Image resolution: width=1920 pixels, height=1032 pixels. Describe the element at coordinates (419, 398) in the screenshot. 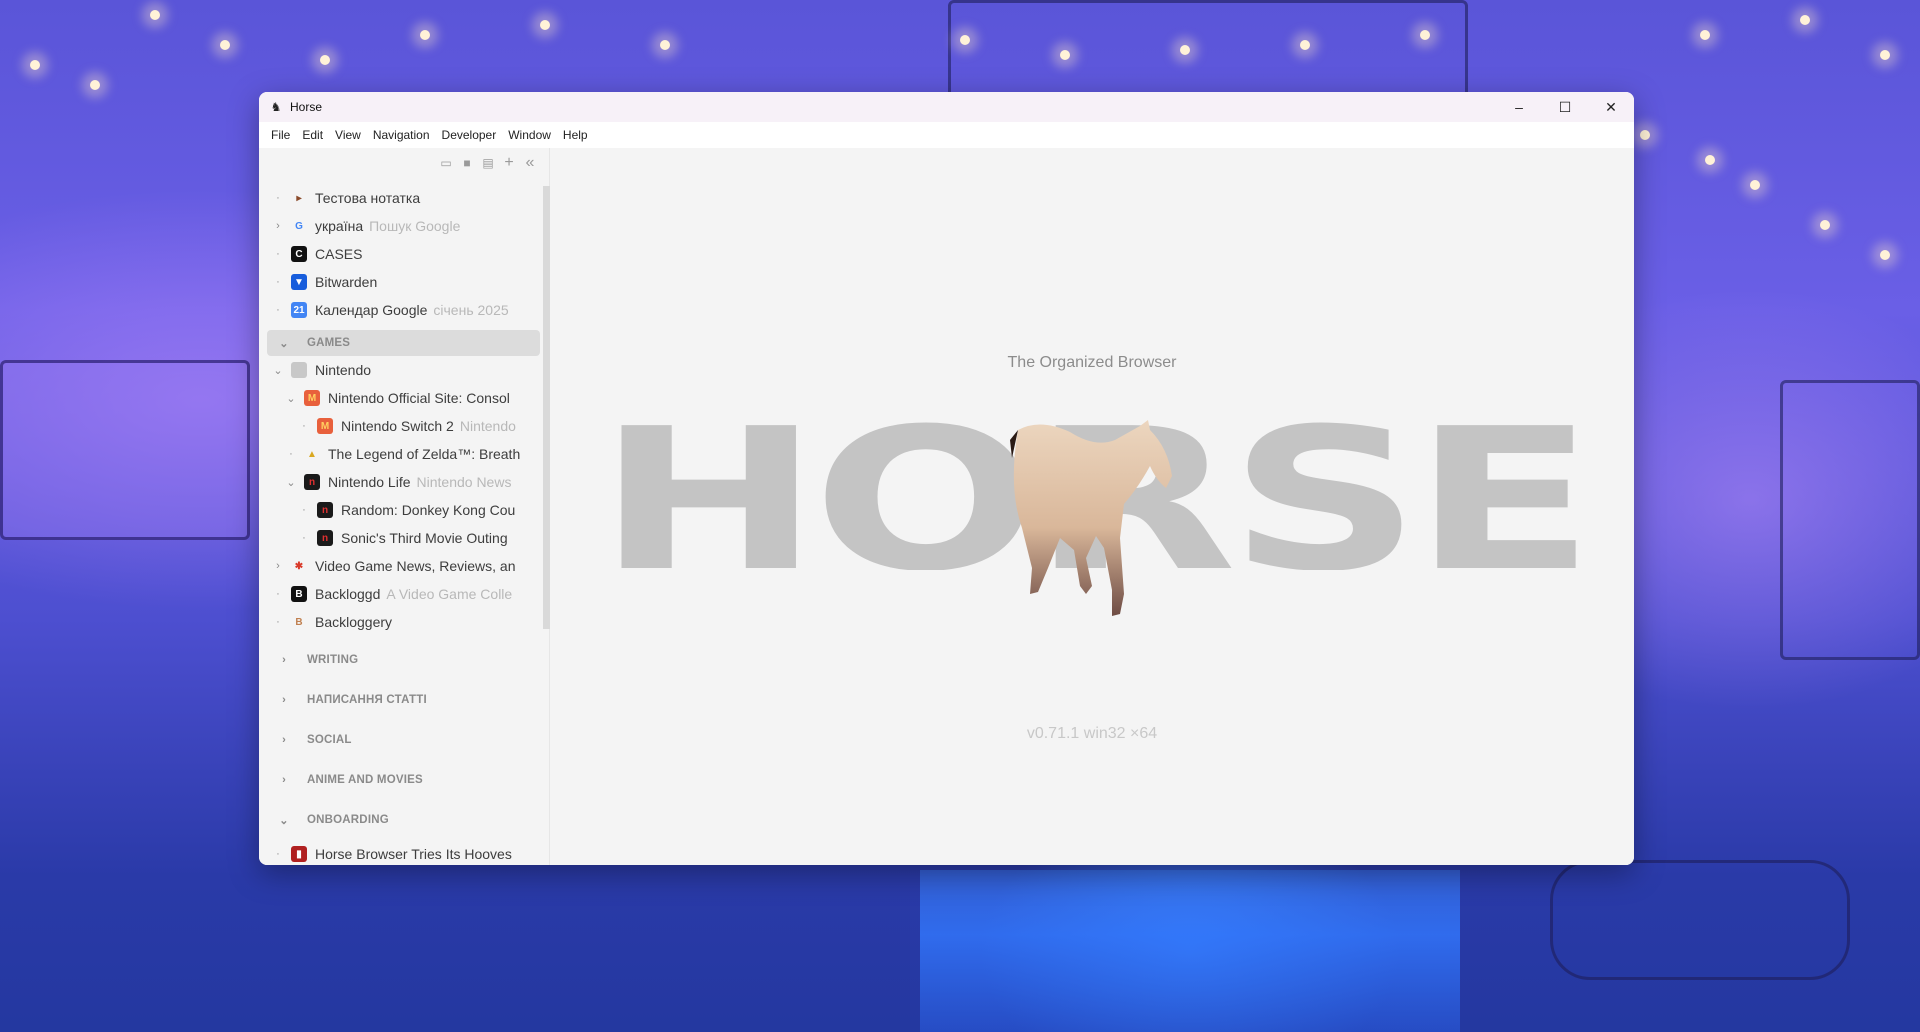

I see `item-label: Nintendo Official Site: Consol` at that location.